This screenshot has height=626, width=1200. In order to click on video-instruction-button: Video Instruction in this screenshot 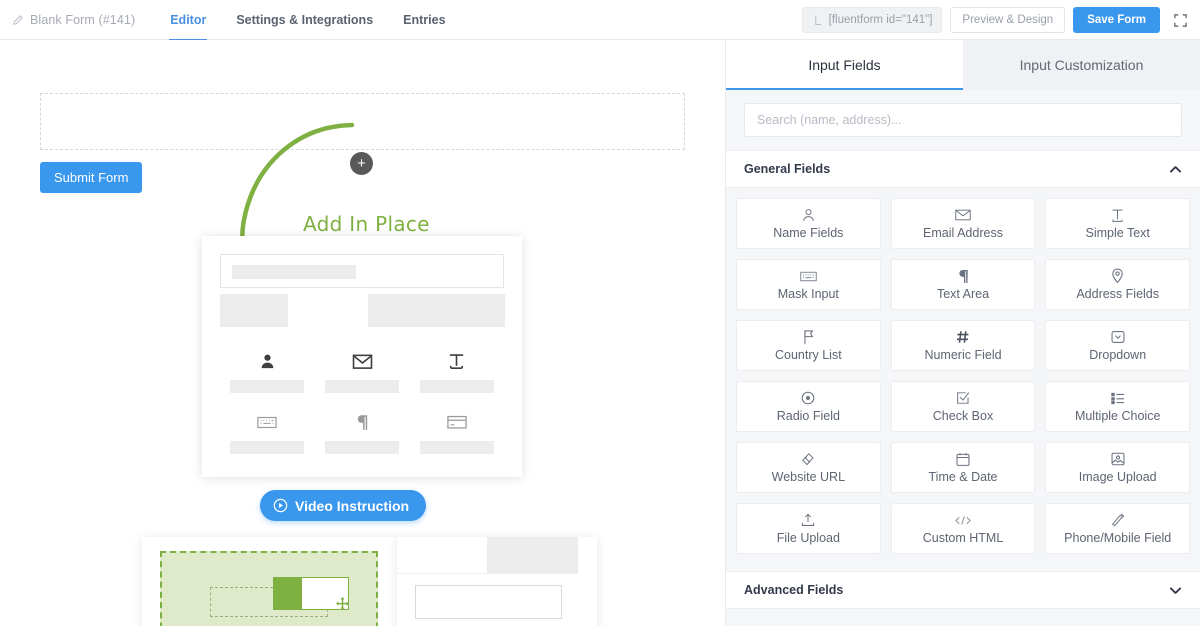, I will do `click(343, 505)`.